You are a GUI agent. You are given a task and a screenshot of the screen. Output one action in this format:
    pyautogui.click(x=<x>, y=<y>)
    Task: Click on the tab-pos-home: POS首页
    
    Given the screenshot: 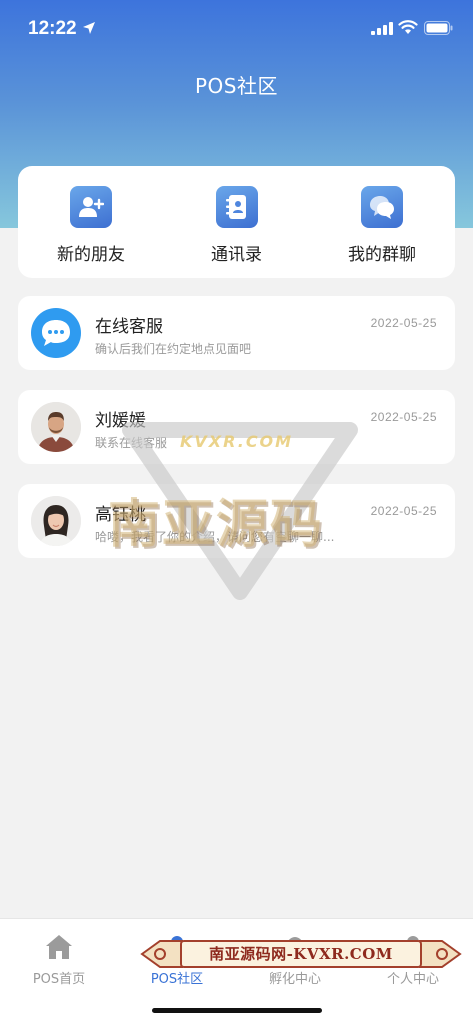 What is the action you would take?
    pyautogui.click(x=59, y=959)
    